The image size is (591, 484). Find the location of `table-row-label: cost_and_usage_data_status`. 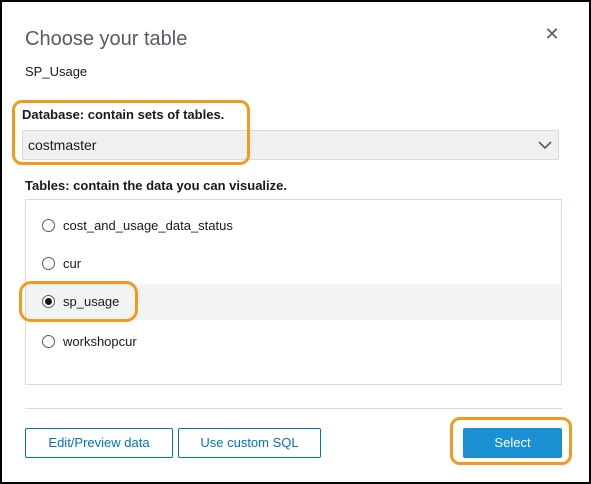

table-row-label: cost_and_usage_data_status is located at coordinates (148, 225).